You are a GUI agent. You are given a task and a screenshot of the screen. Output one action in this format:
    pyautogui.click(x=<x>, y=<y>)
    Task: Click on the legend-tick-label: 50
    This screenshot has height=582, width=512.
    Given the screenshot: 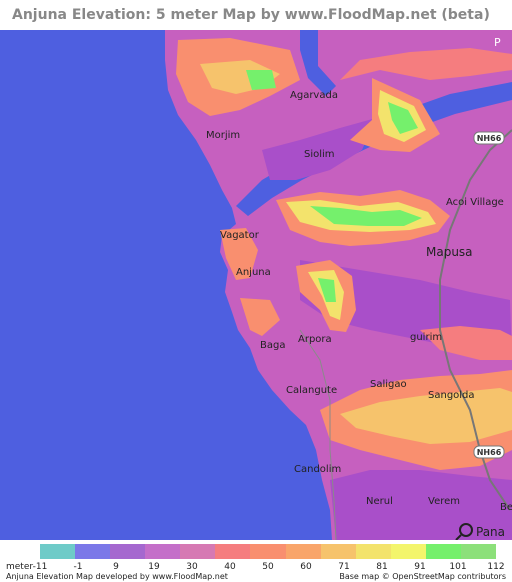 What is the action you would take?
    pyautogui.click(x=268, y=567)
    